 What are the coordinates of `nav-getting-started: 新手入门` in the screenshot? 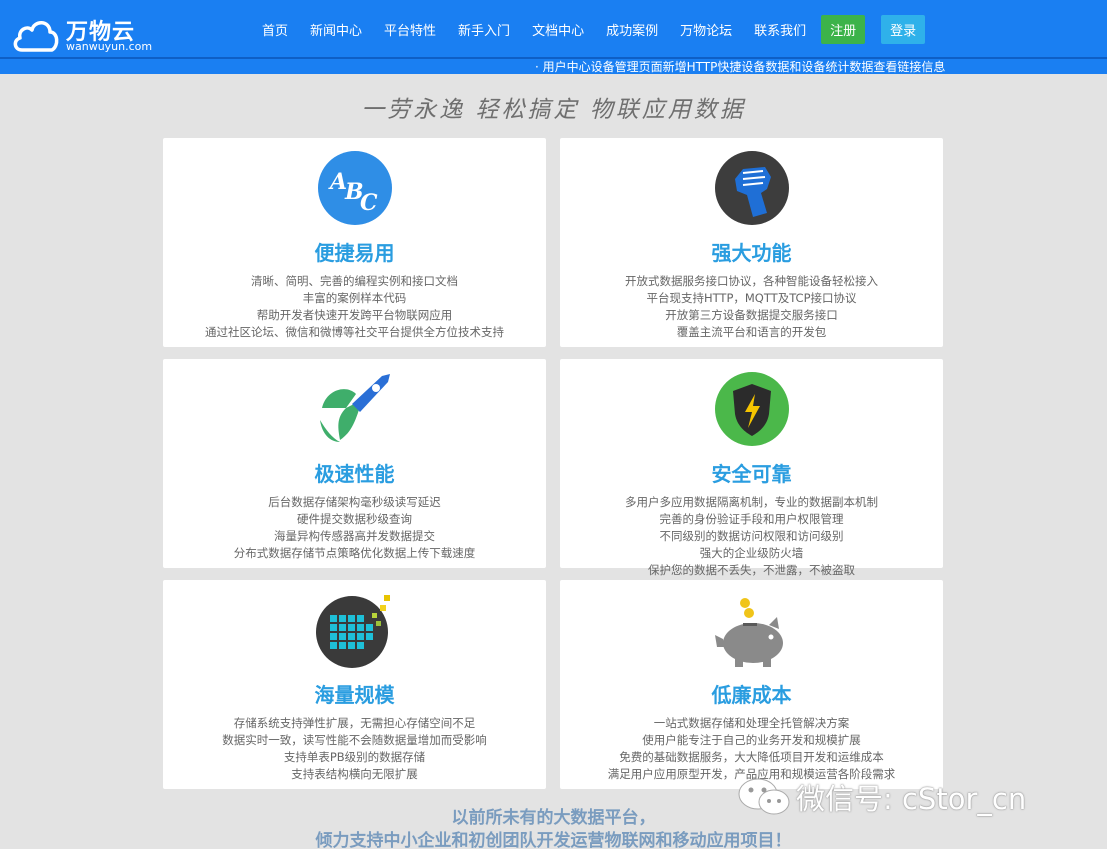 It's located at (484, 29).